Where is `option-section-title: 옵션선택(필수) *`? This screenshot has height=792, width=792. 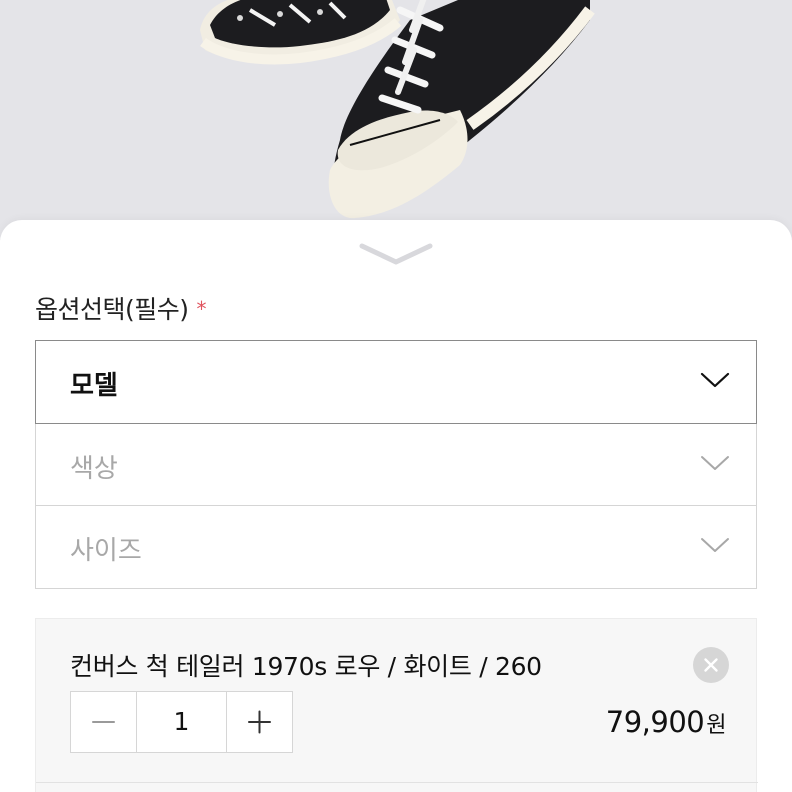 option-section-title: 옵션선택(필수) * is located at coordinates (120, 308).